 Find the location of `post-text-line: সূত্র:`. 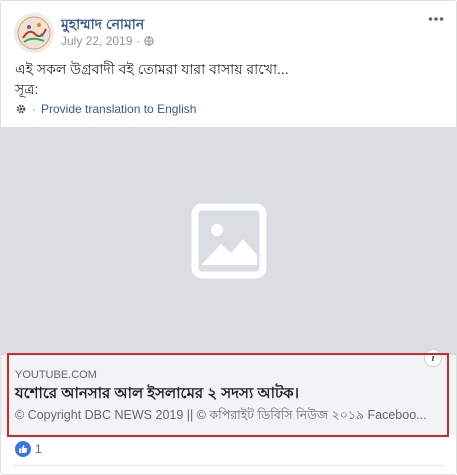

post-text-line: সূত্র: is located at coordinates (27, 89).